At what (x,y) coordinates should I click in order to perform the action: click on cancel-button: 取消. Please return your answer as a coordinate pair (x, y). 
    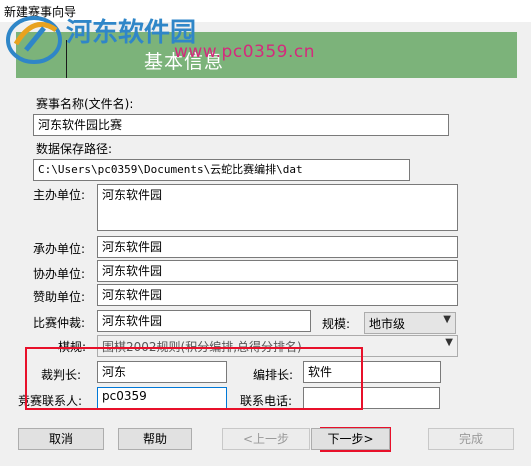
    Looking at the image, I should click on (61, 439).